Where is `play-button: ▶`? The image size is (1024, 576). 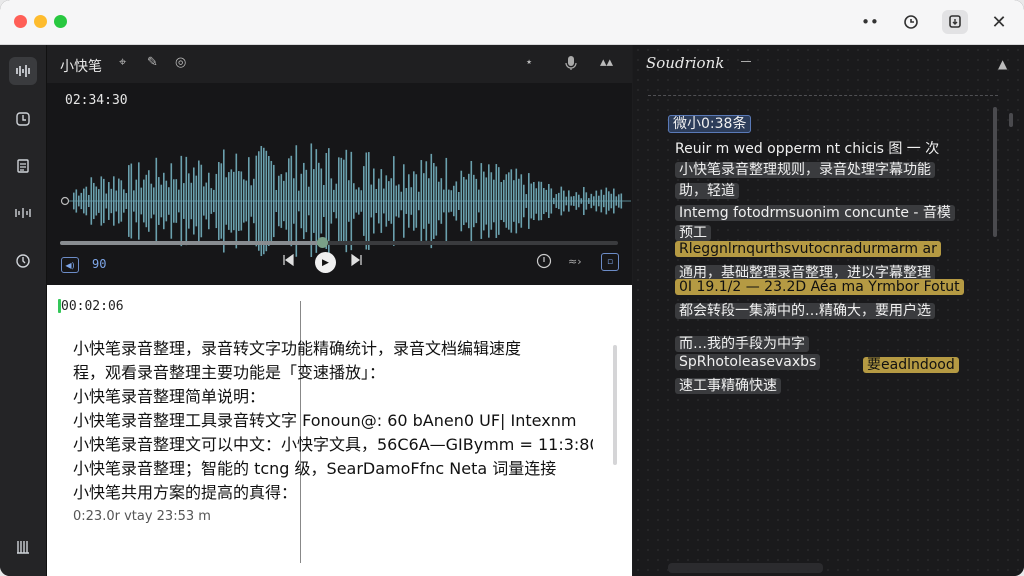 play-button: ▶ is located at coordinates (325, 262).